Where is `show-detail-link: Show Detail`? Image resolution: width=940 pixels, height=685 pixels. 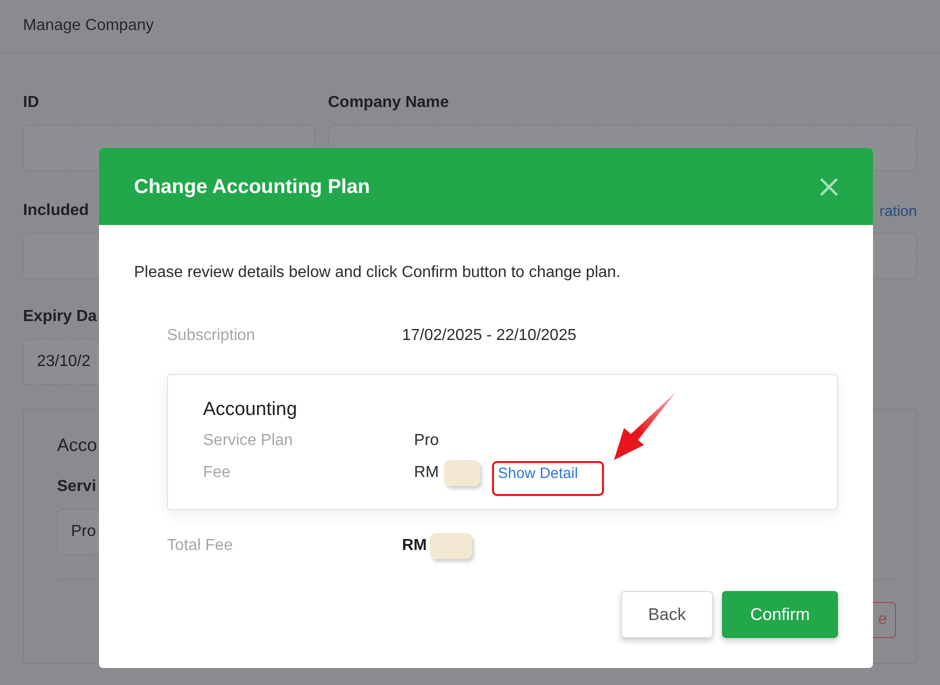 show-detail-link: Show Detail is located at coordinates (538, 473).